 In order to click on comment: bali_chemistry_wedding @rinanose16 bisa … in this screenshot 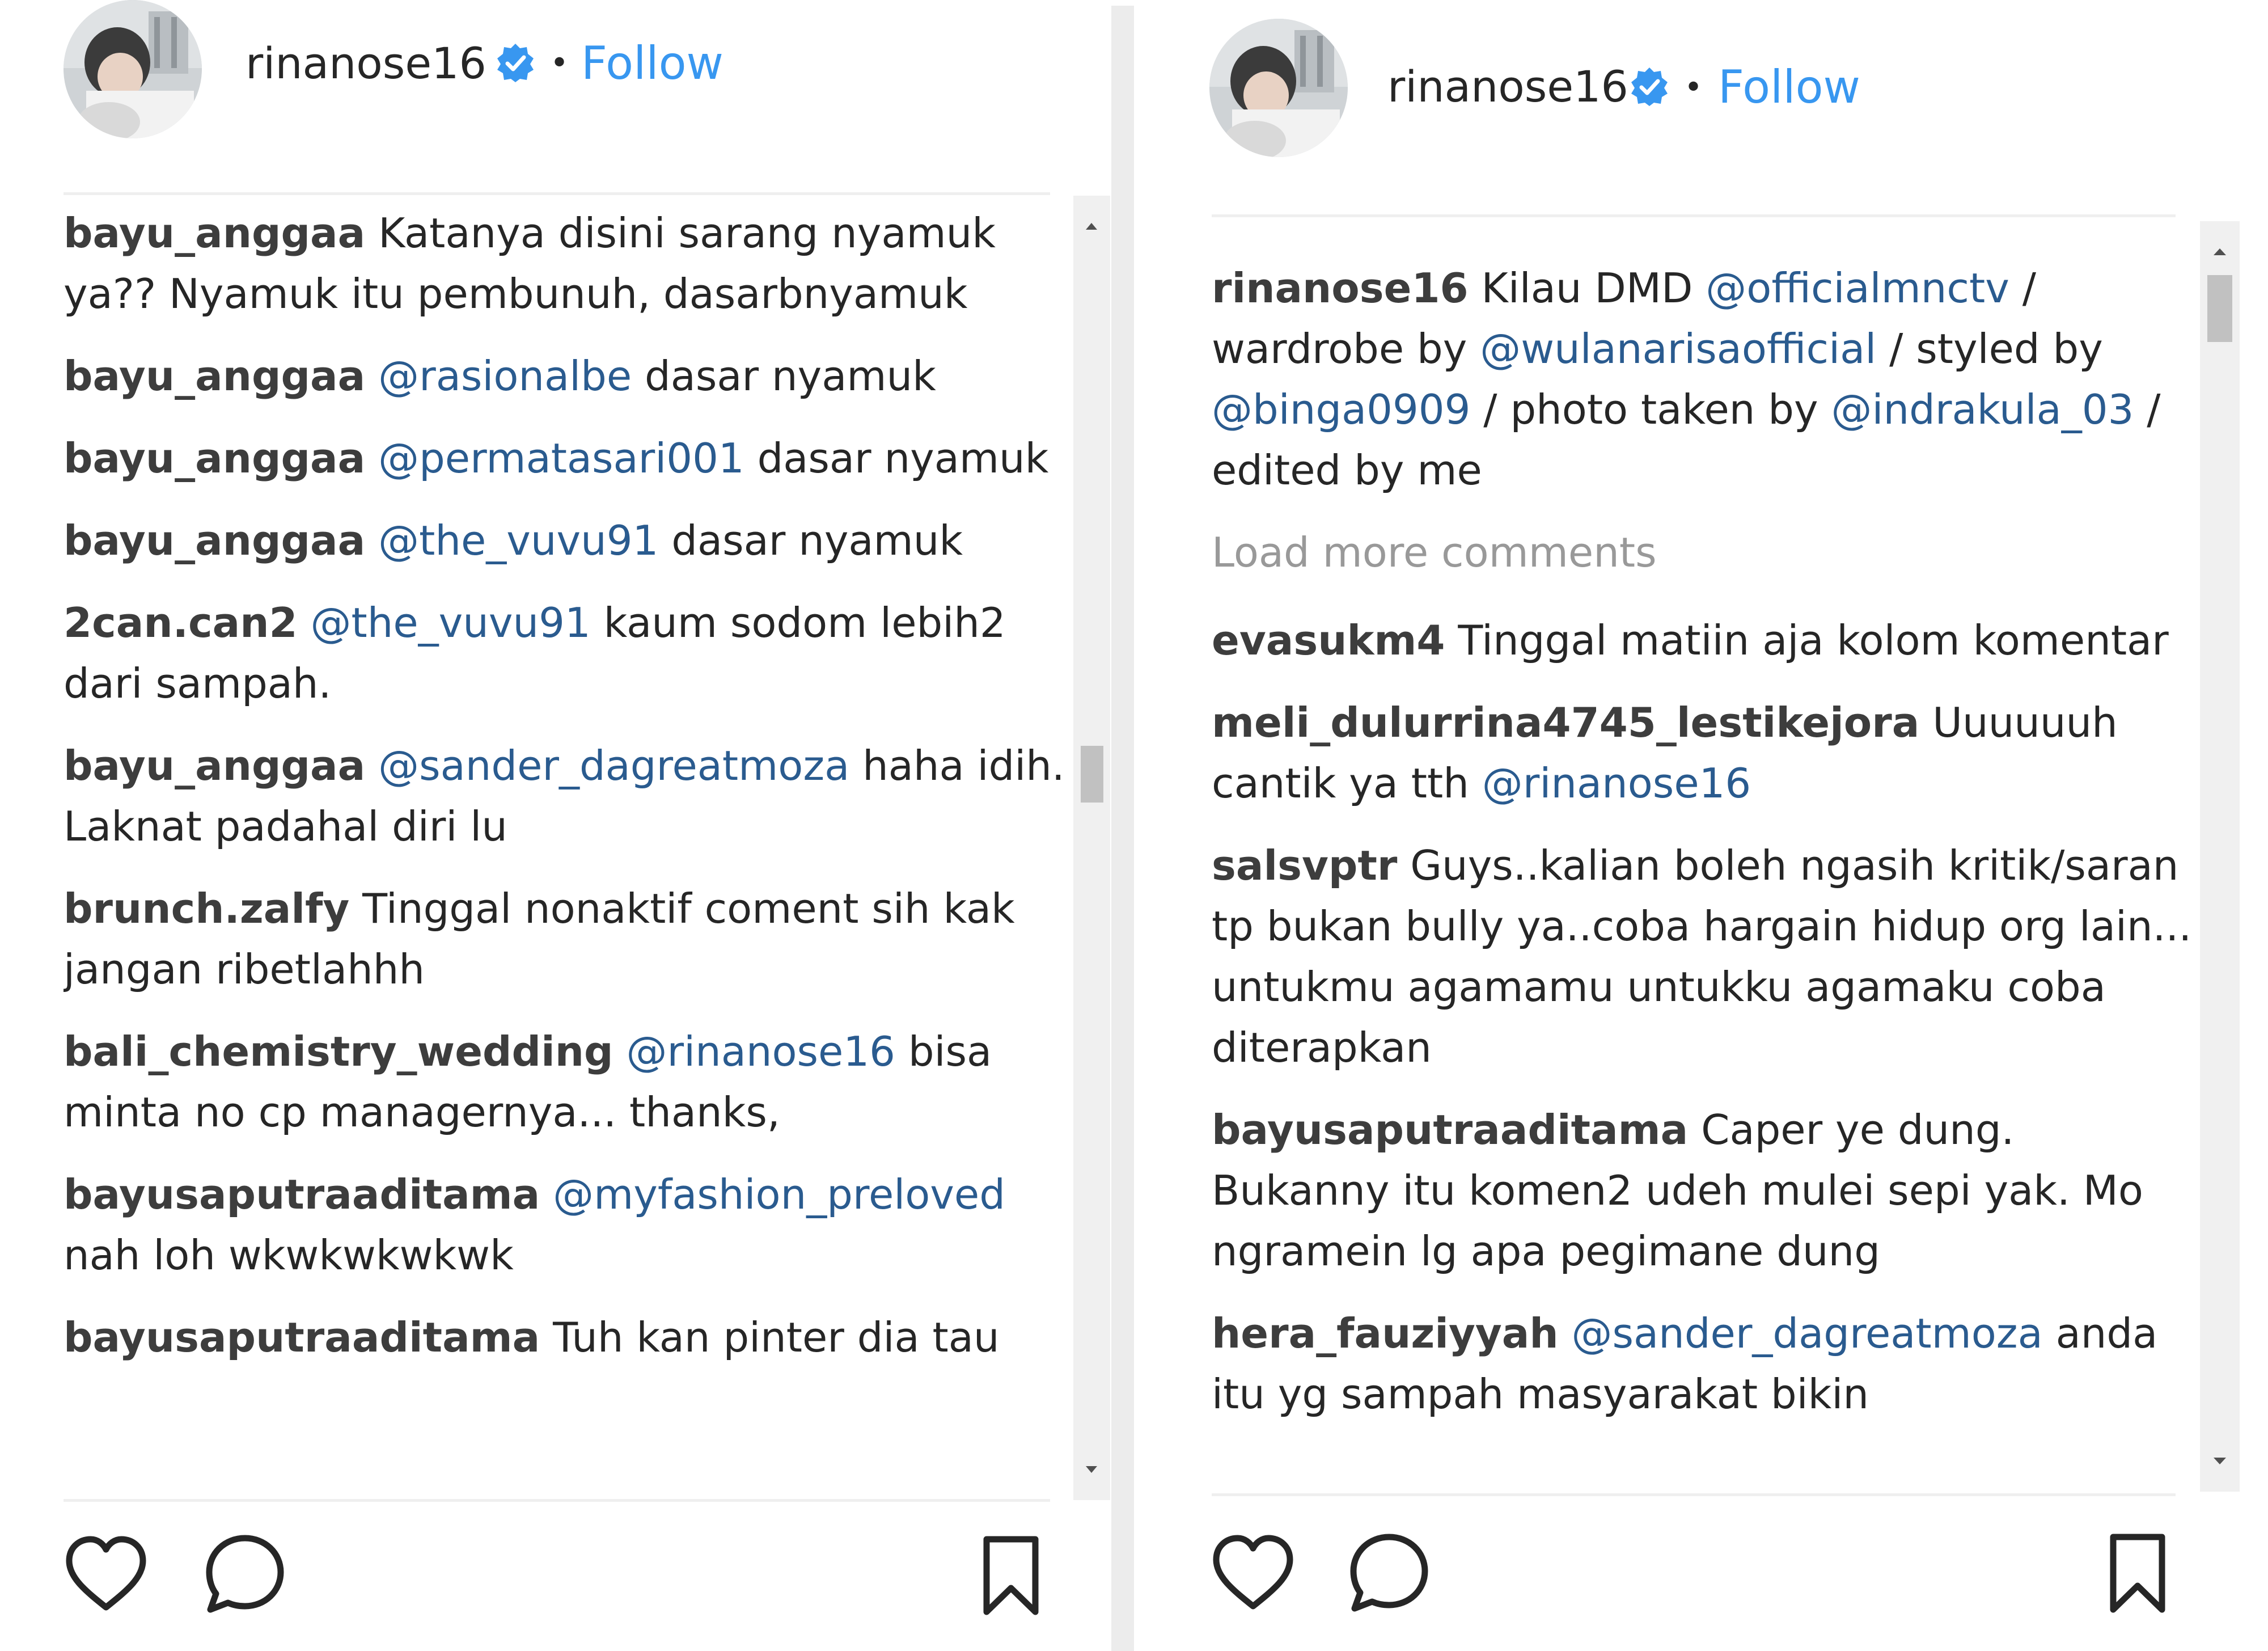, I will do `click(571, 1082)`.